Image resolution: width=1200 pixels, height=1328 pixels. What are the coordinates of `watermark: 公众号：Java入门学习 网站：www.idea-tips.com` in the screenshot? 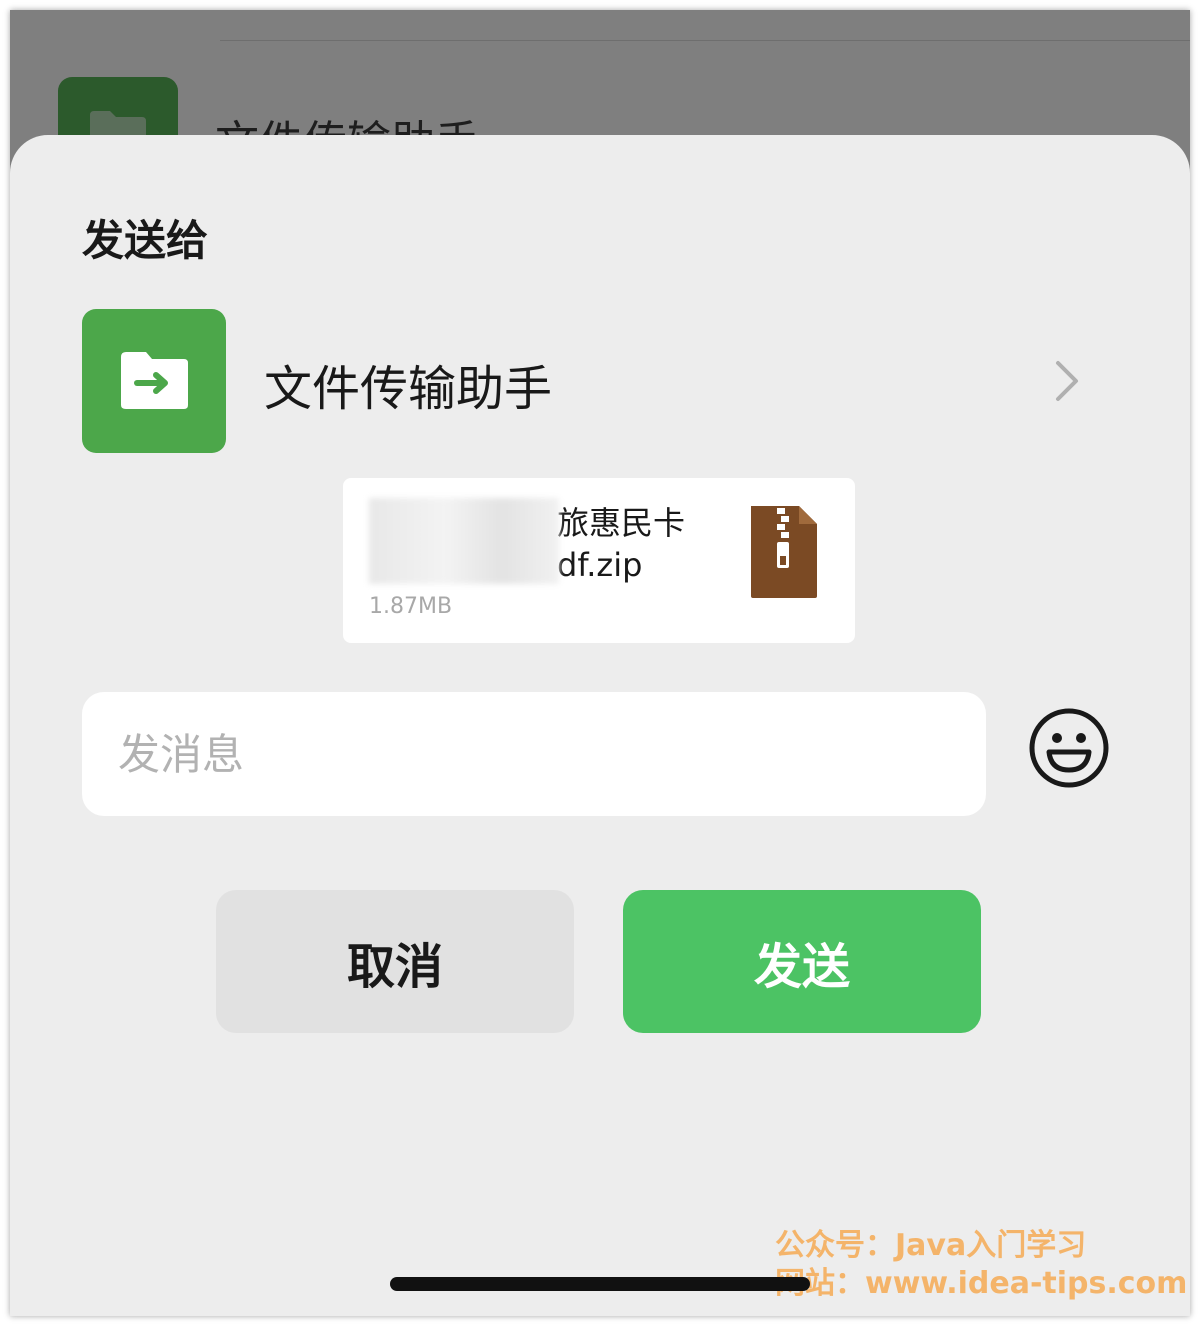 It's located at (981, 1265).